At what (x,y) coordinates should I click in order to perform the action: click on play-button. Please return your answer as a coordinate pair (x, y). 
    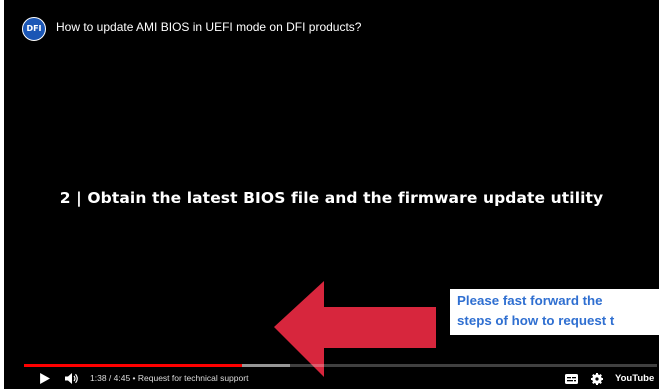
    Looking at the image, I should click on (44, 378).